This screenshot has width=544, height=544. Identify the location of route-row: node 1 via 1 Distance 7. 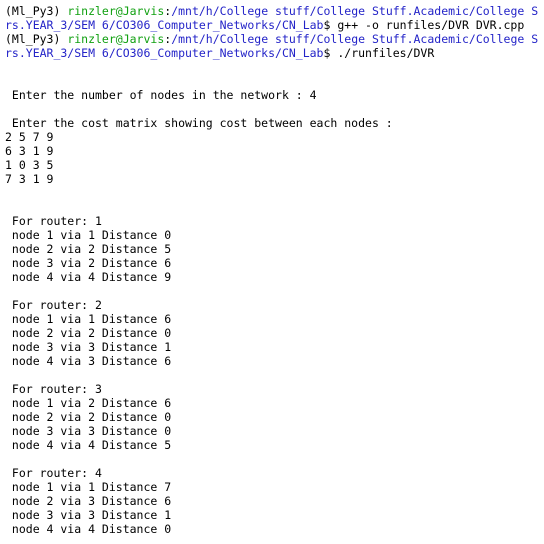
(88, 487).